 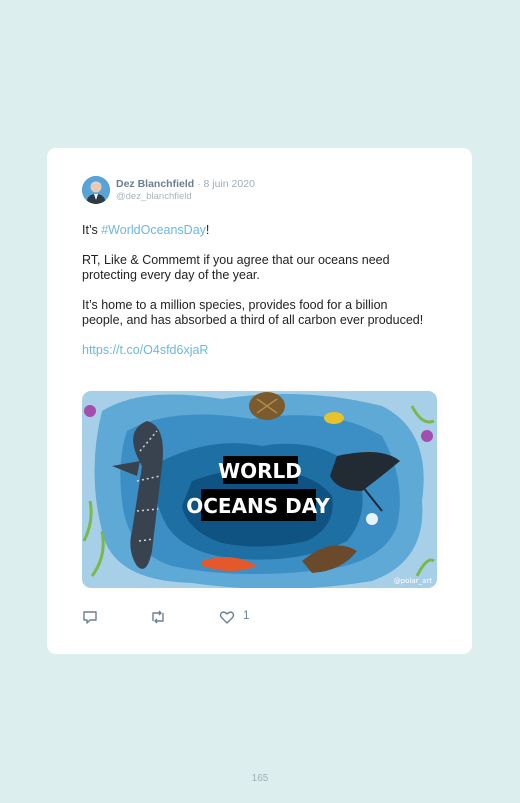 I want to click on tweet-line-1: It’s #WorldOceansDay!, so click(x=254, y=230).